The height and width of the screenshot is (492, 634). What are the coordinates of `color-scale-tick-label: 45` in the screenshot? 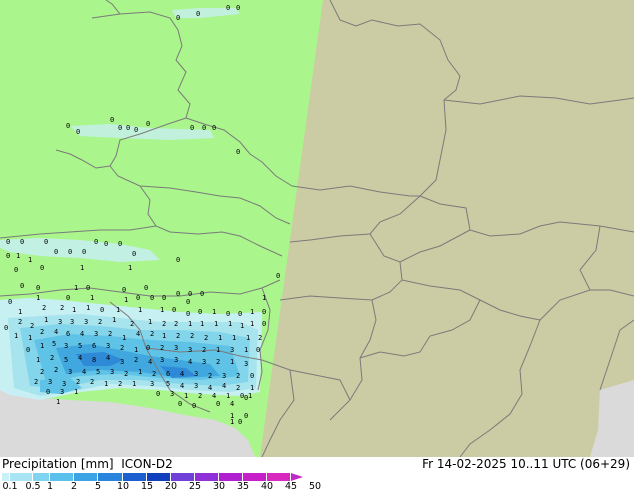 It's located at (291, 486).